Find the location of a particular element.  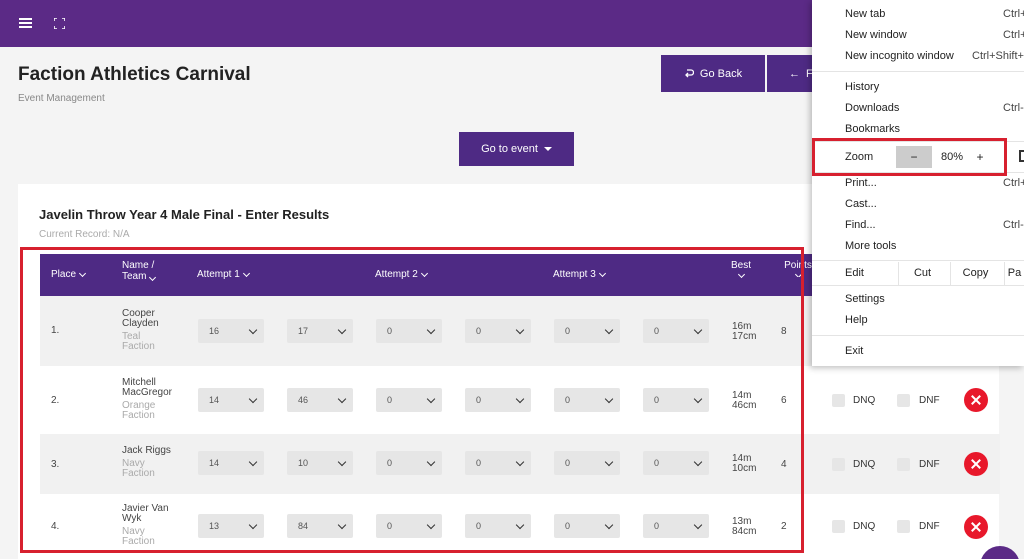

menu-item-edit: Edit is located at coordinates (854, 273).